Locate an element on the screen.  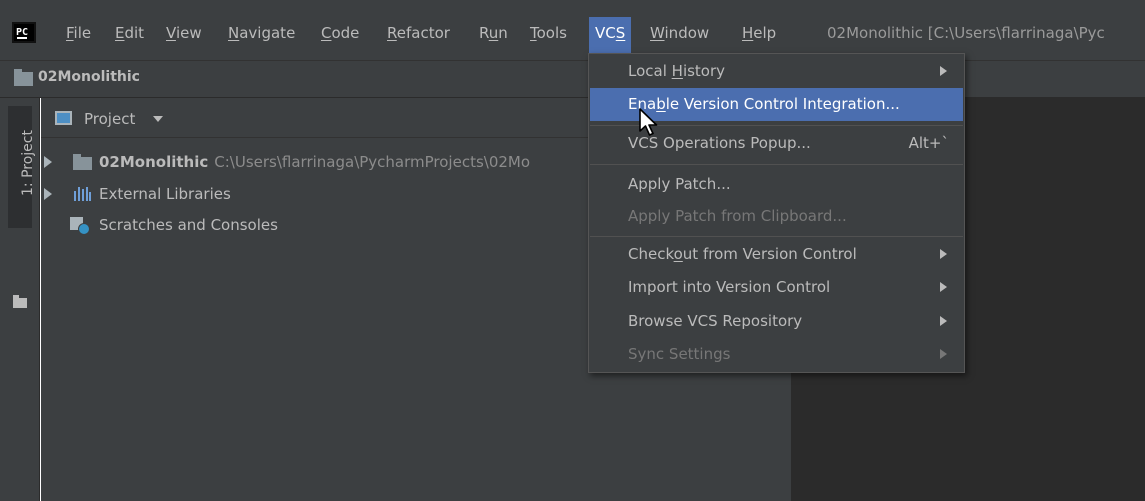
window-title: 02Monolithic [C:\Users\flarrinaga\Pyc is located at coordinates (966, 33).